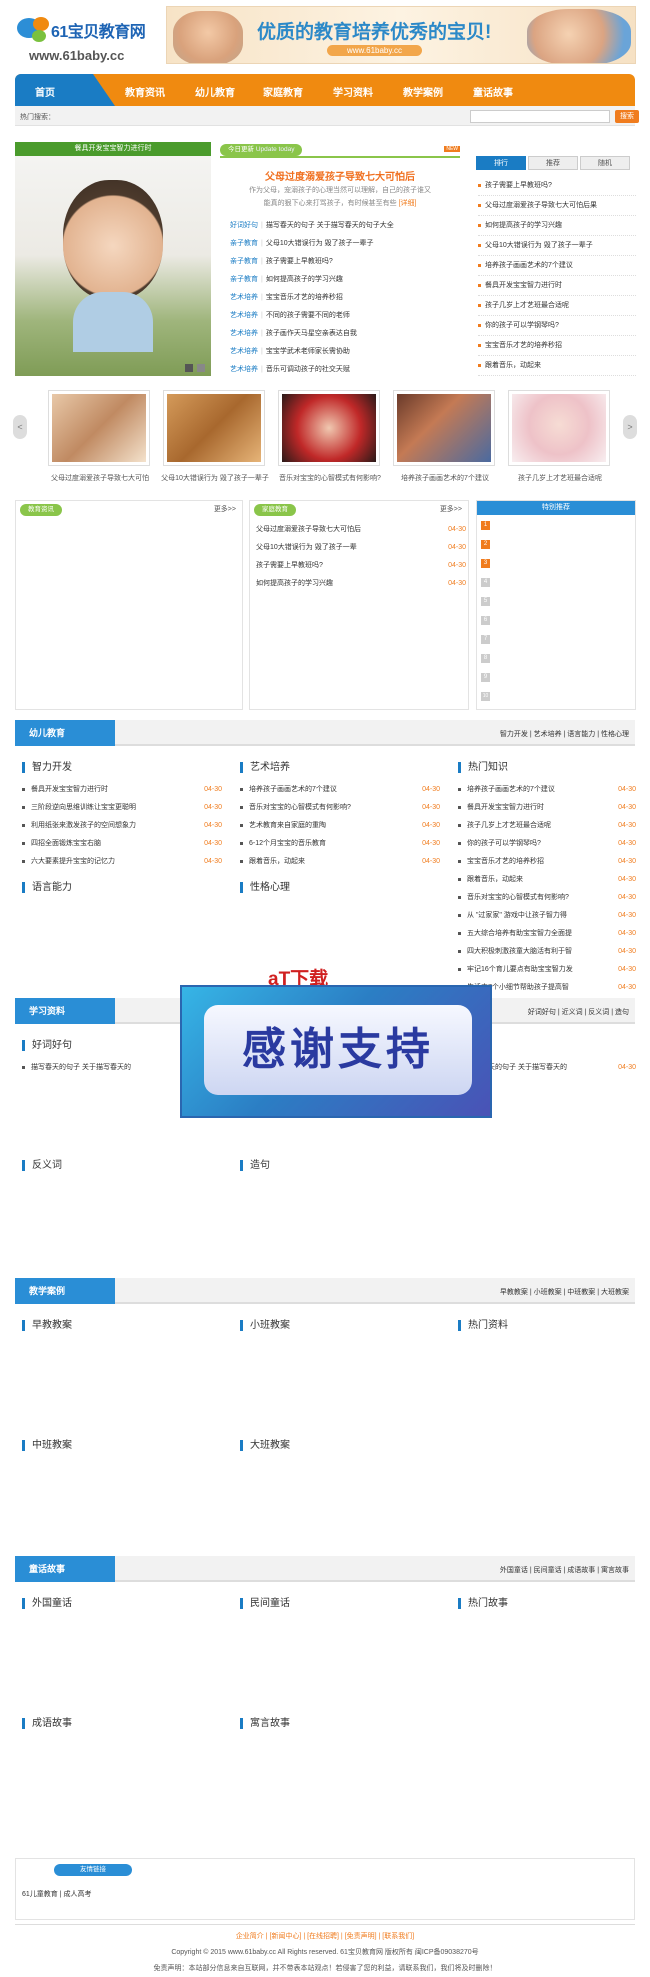 This screenshot has height=1977, width=650. Describe the element at coordinates (283, 91) in the screenshot. I see `nav-item-family: 家庭教育` at that location.